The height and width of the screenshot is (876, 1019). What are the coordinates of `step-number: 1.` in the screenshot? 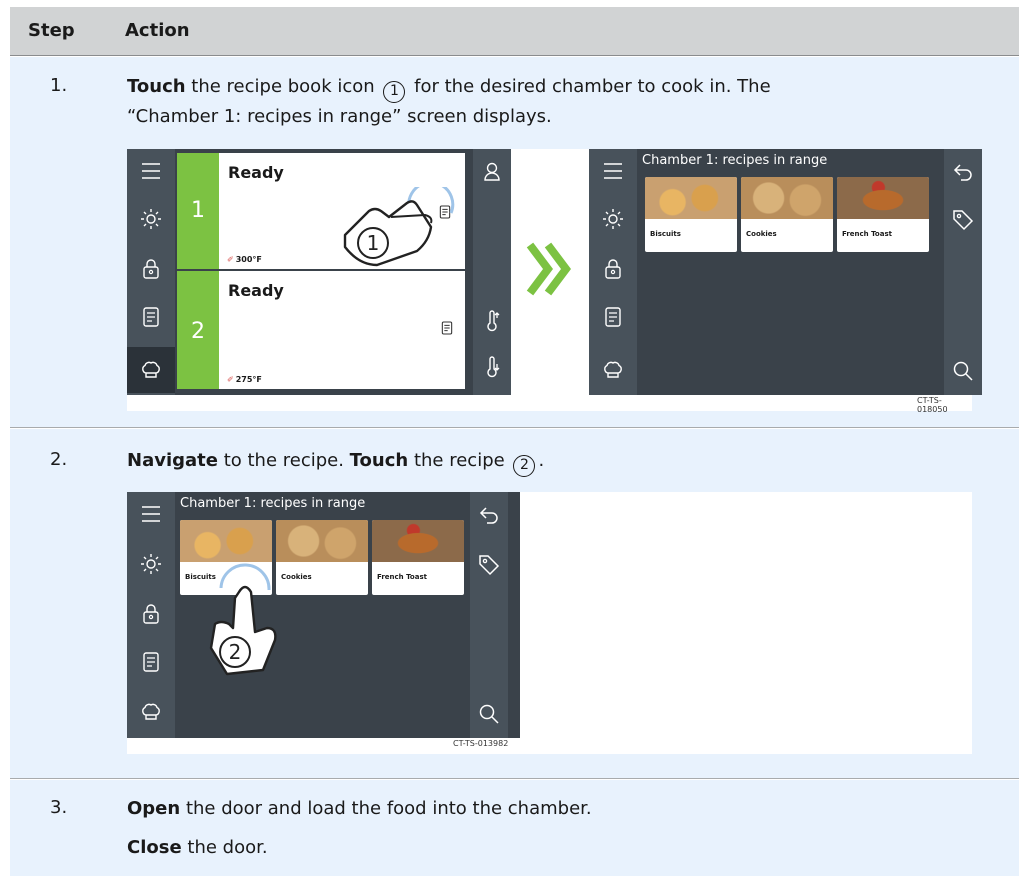 It's located at (59, 85).